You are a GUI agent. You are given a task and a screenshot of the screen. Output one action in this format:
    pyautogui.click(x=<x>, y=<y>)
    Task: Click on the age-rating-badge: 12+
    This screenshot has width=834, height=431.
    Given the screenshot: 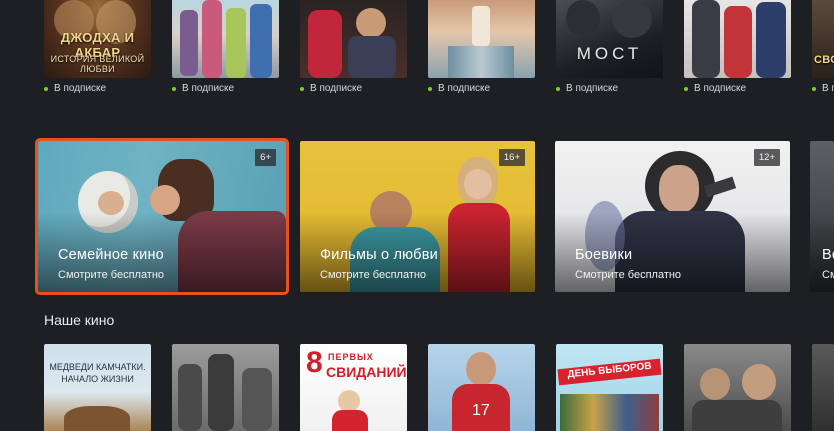 What is the action you would take?
    pyautogui.click(x=766, y=157)
    